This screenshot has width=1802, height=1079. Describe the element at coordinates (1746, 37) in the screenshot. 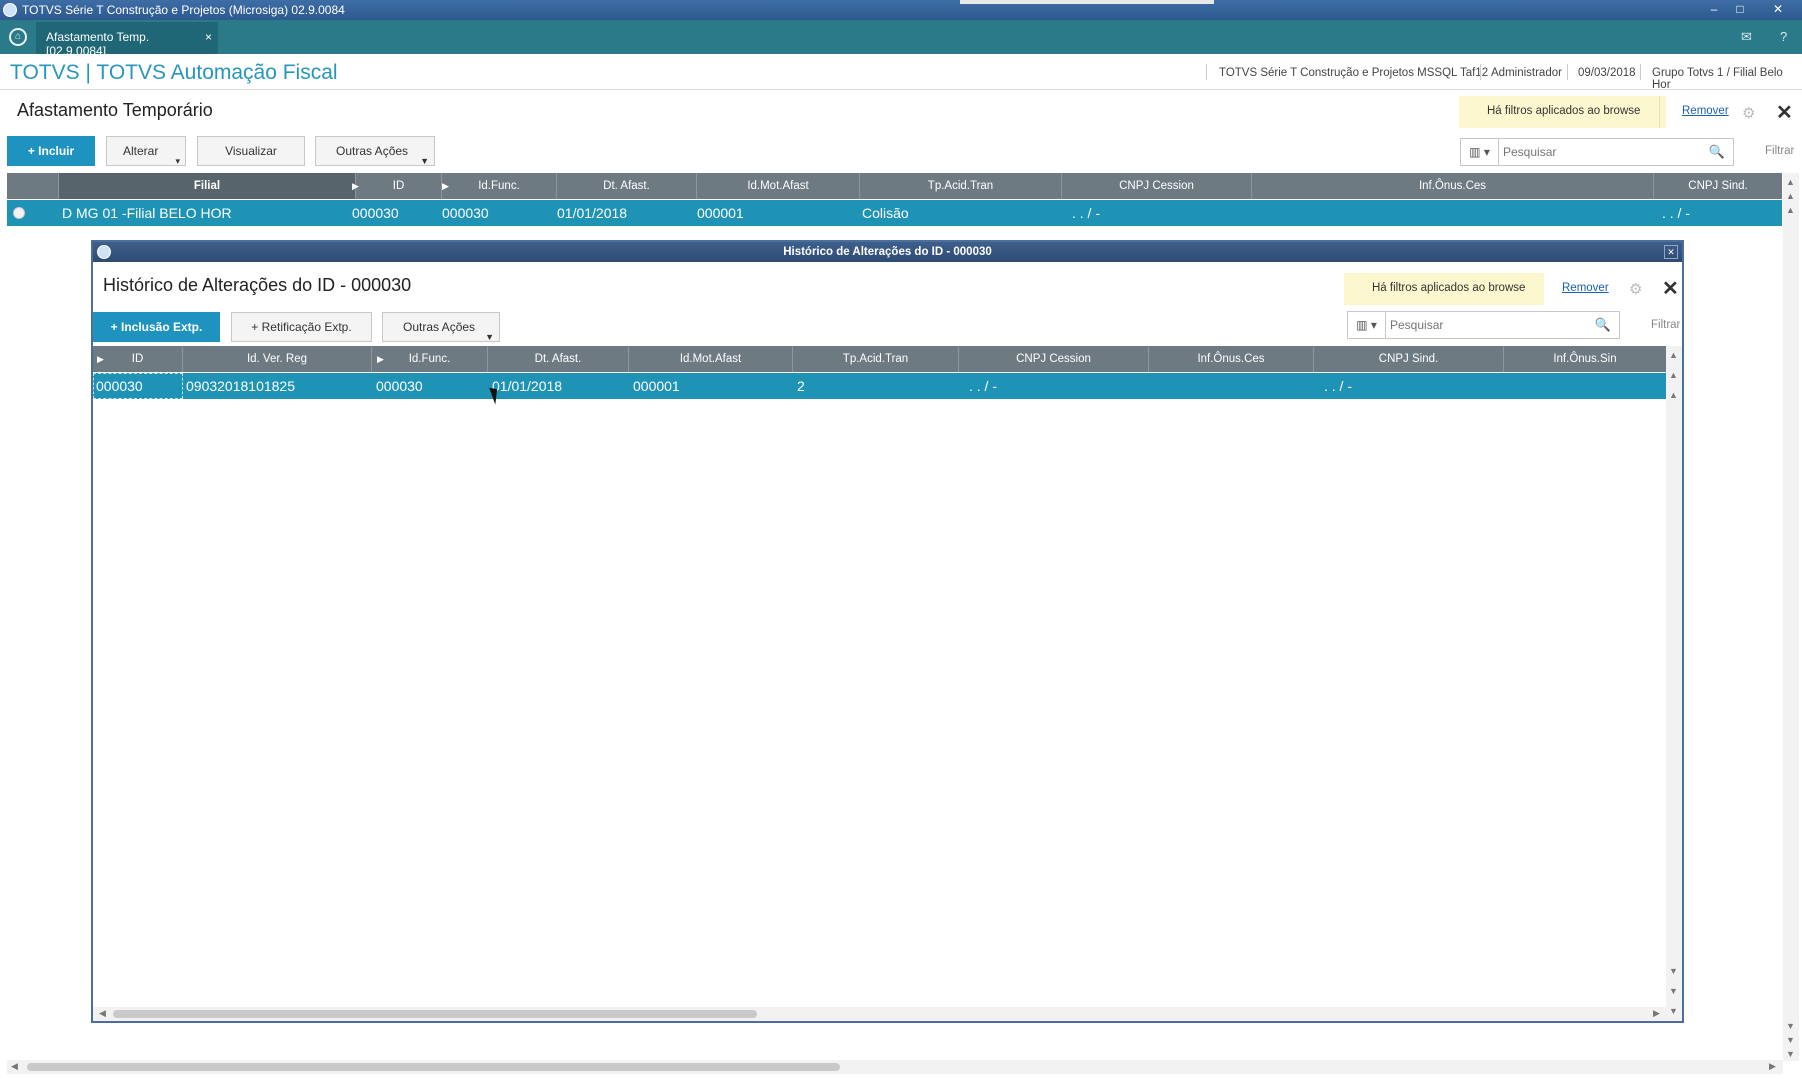

I see `mail-icon: ✉` at that location.